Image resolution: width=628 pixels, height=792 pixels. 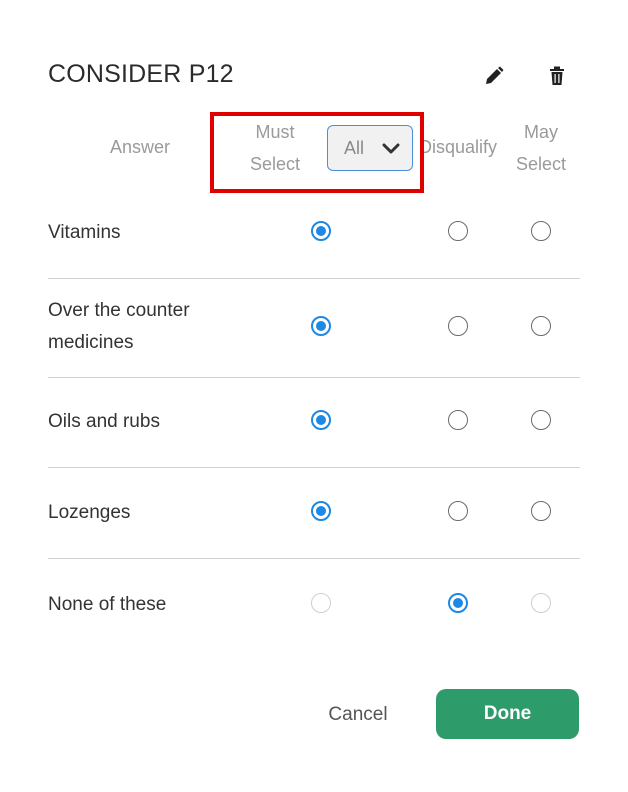 I want to click on answer-label-vitamins: Vitamins, so click(x=84, y=233).